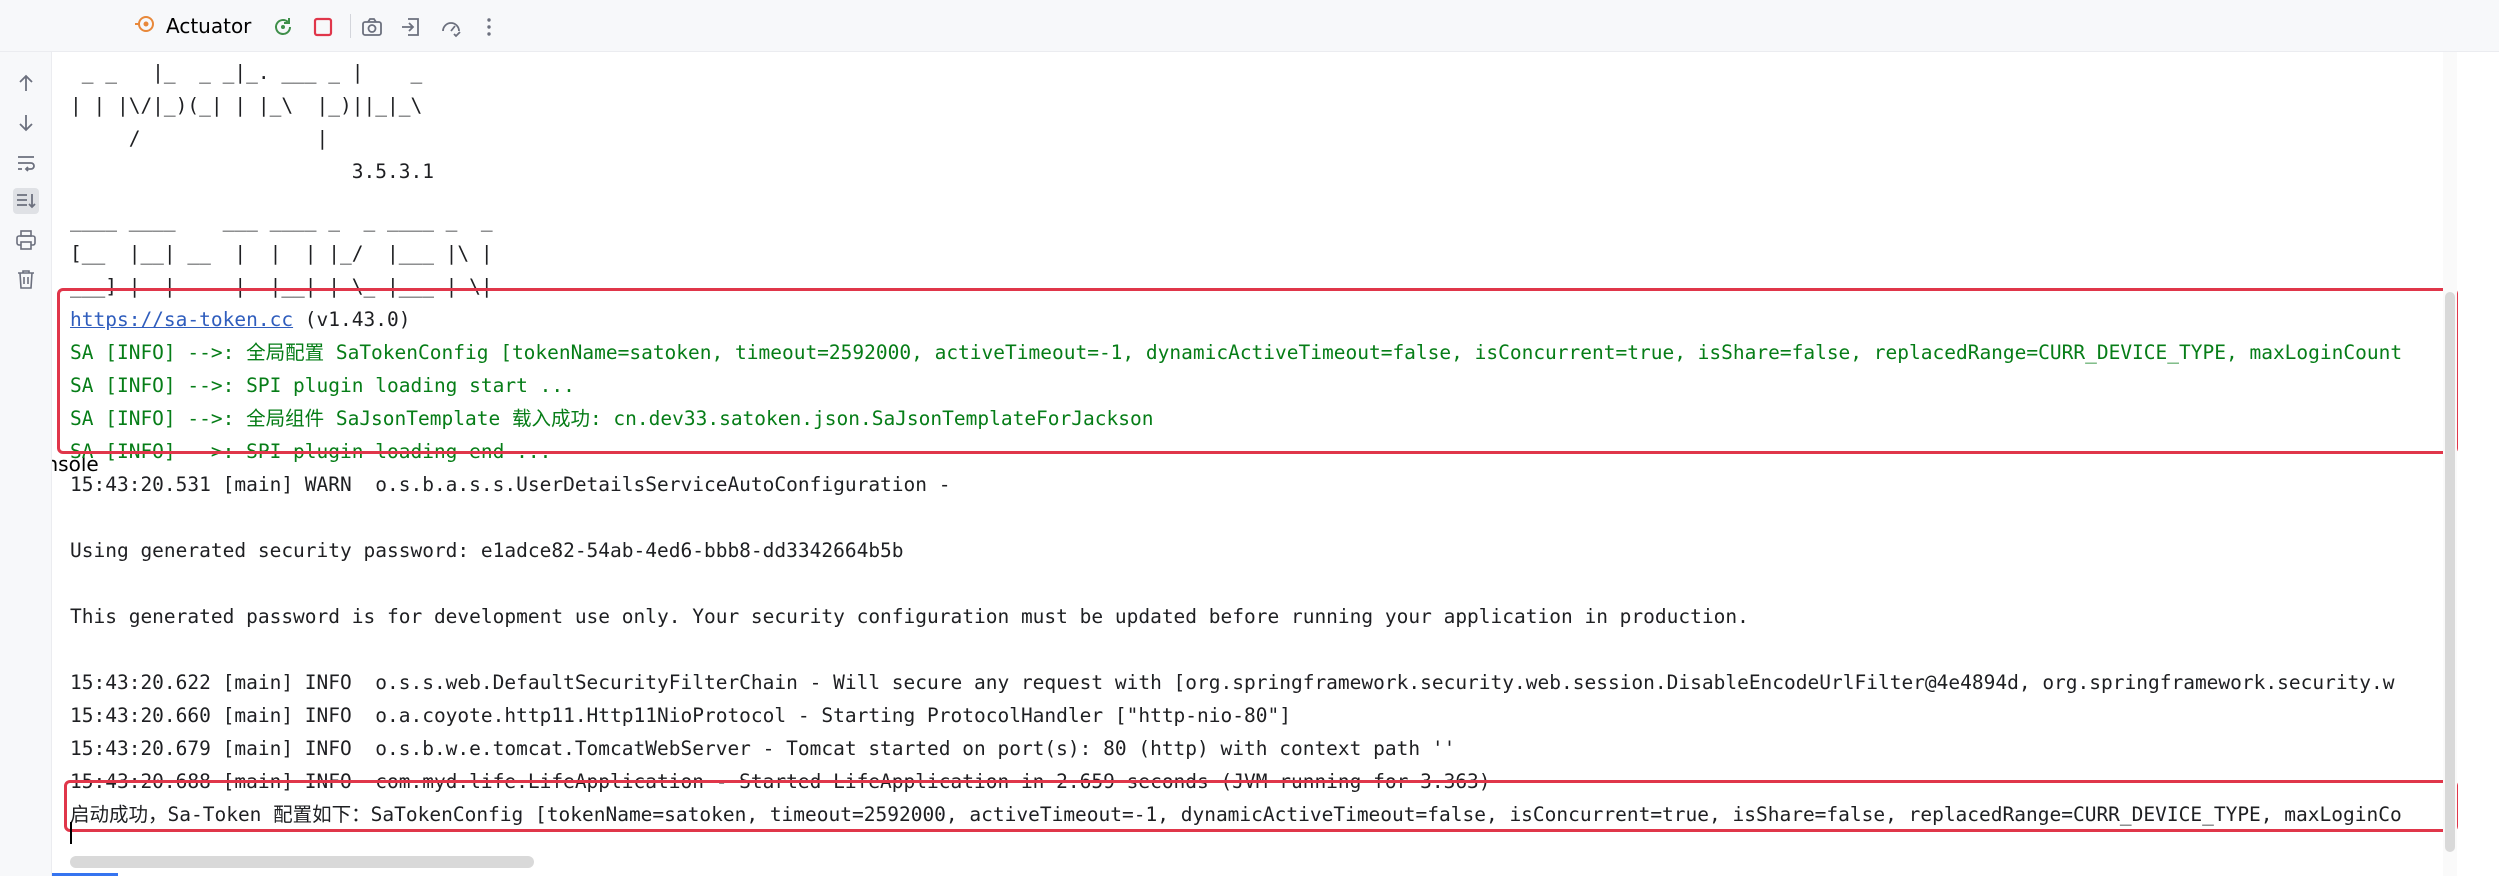 This screenshot has width=2499, height=876. What do you see at coordinates (252, 171) in the screenshot?
I see `banner-version-line: 3.5.3.1` at bounding box center [252, 171].